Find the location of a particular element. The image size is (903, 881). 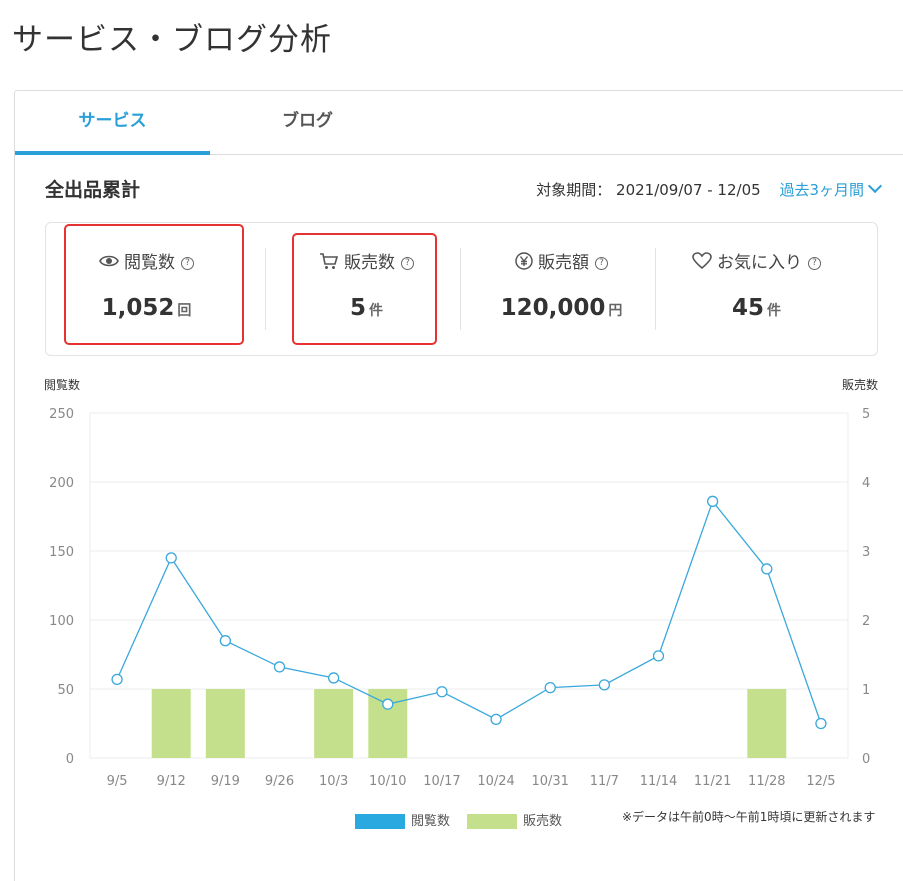

range-dropdown: 過去3ヶ月間 is located at coordinates (831, 188).